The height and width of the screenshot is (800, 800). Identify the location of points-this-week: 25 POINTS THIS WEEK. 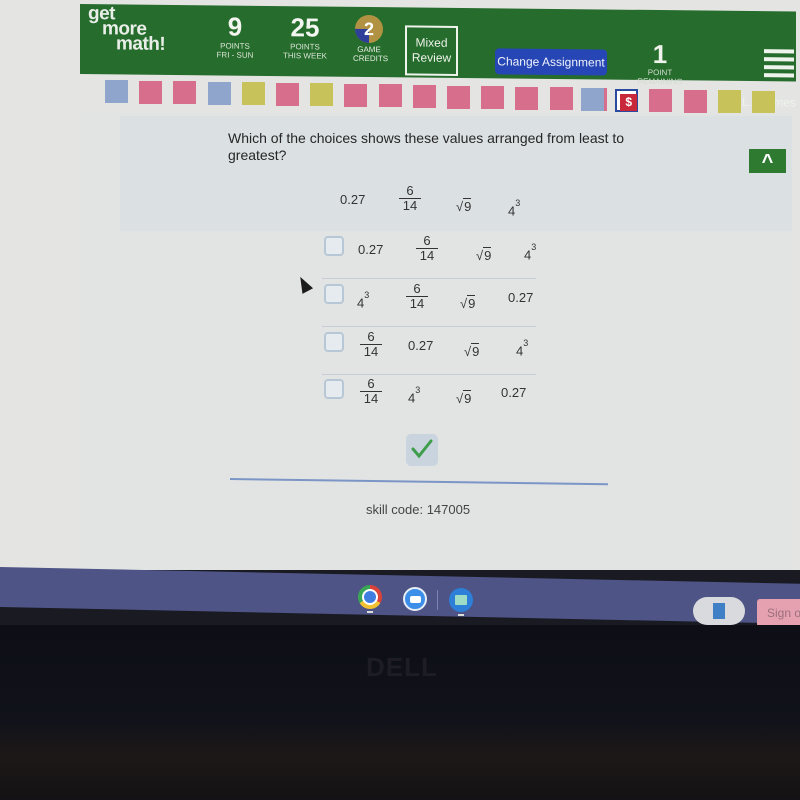
(305, 36).